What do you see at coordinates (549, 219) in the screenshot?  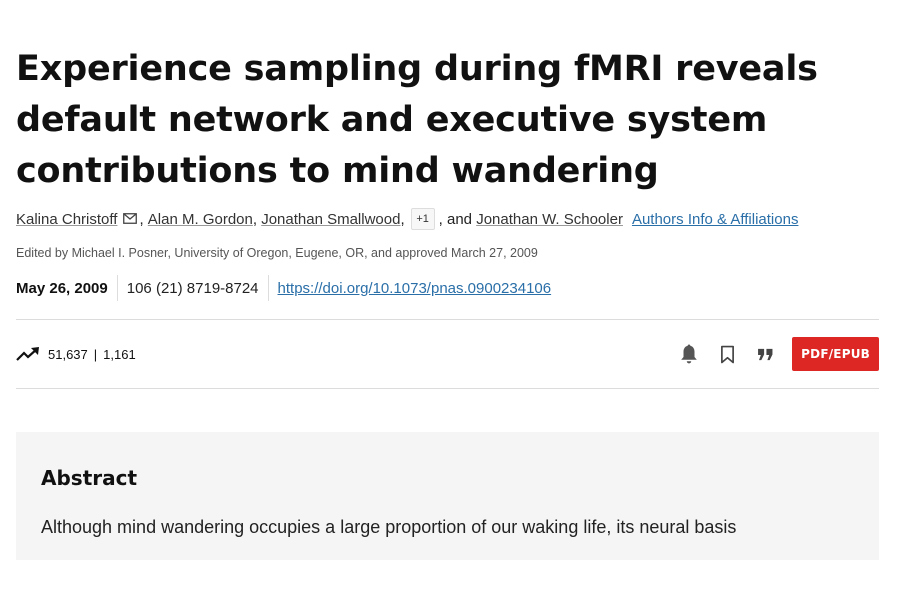 I see `author-link: Jonathan W. Schooler` at bounding box center [549, 219].